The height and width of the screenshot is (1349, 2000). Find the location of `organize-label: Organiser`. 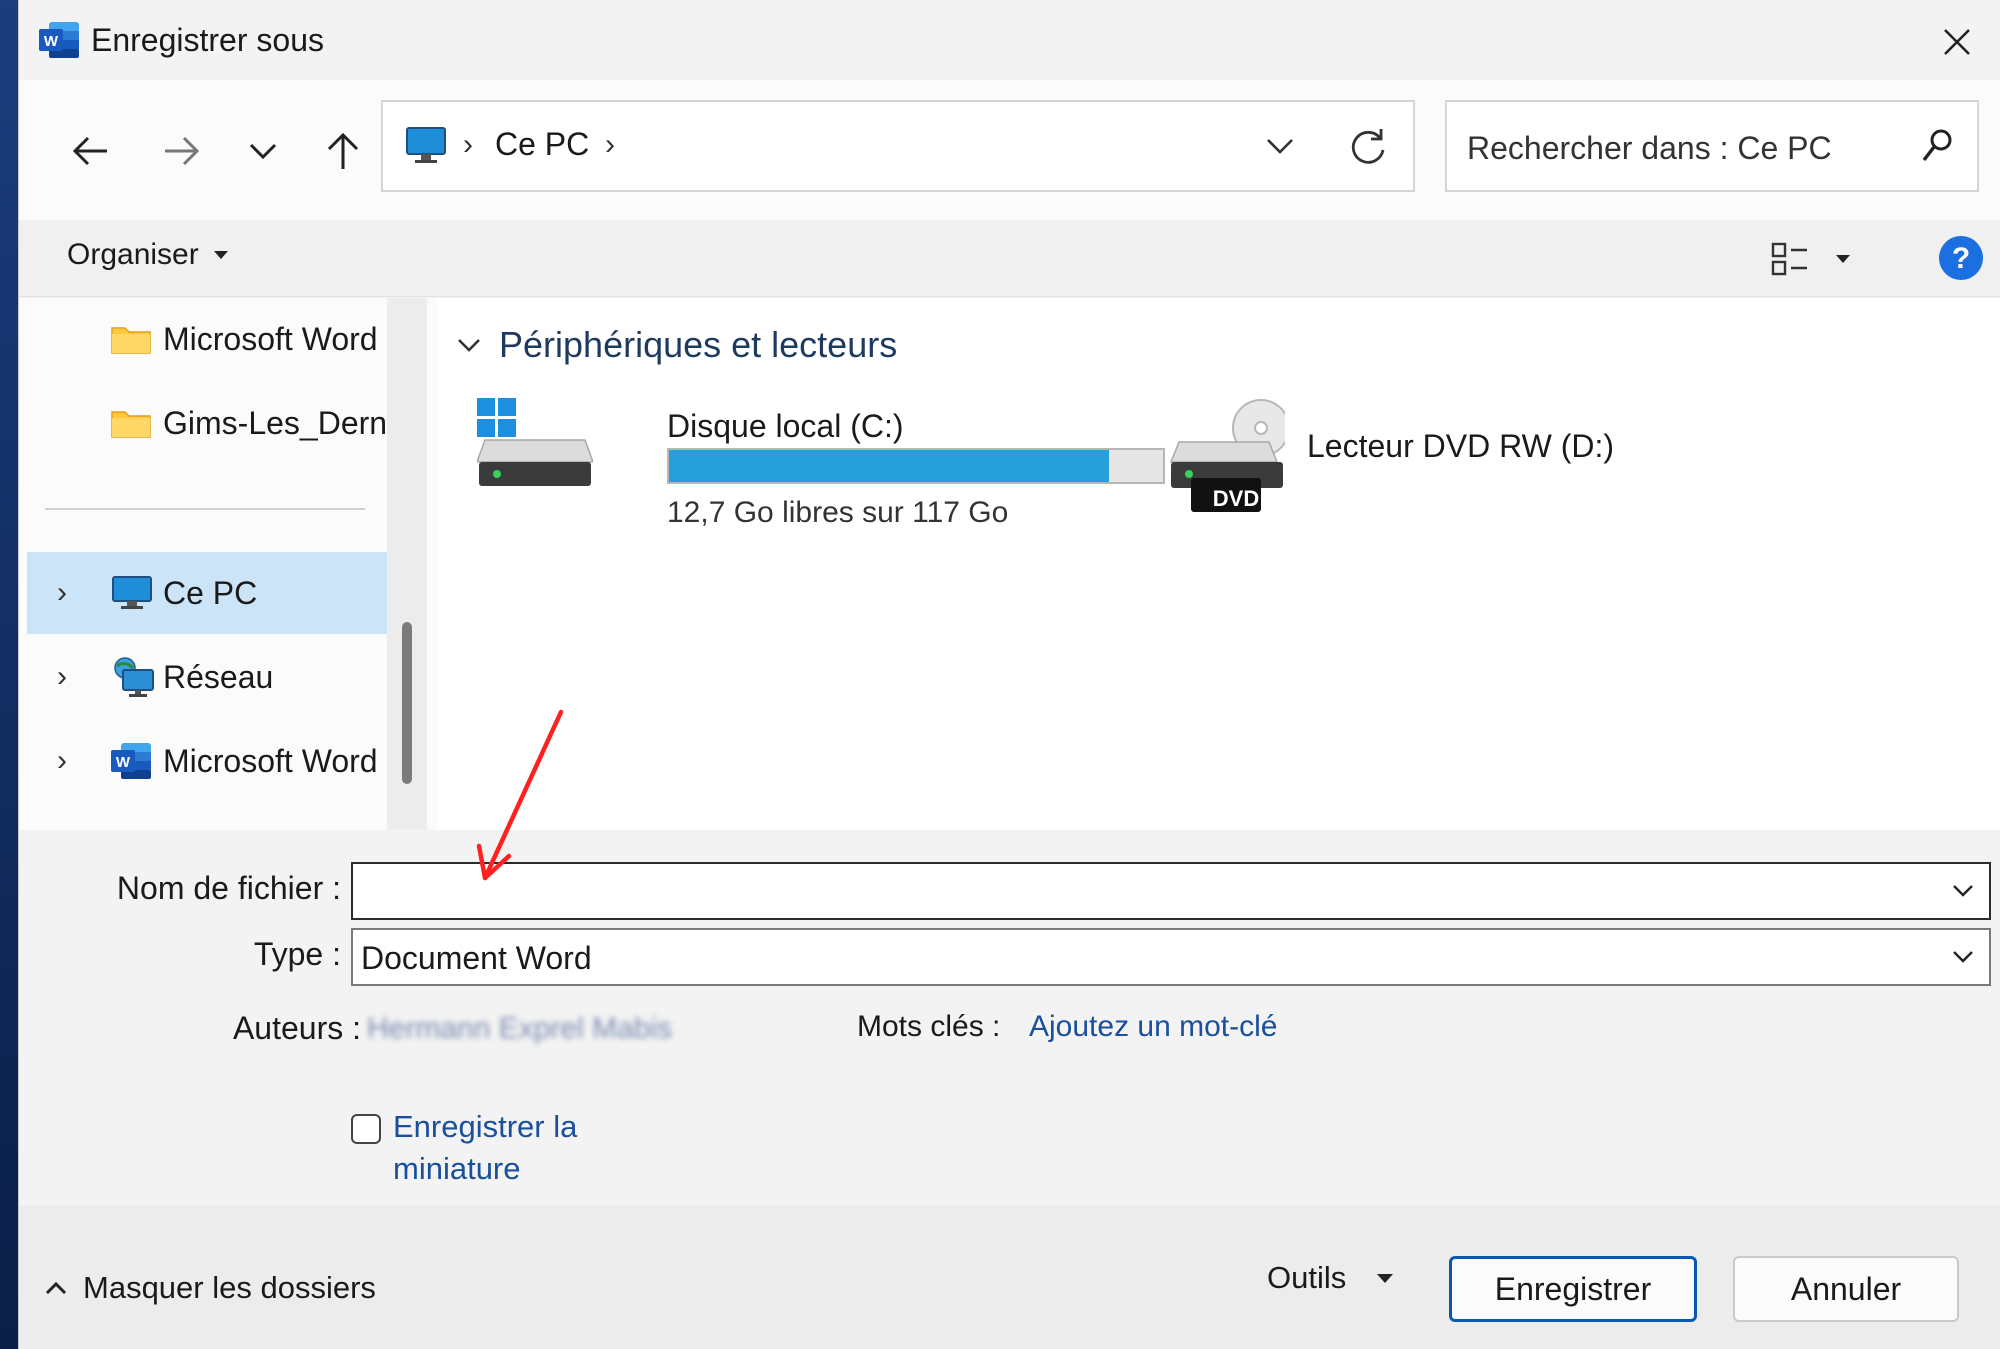

organize-label: Organiser is located at coordinates (133, 254).